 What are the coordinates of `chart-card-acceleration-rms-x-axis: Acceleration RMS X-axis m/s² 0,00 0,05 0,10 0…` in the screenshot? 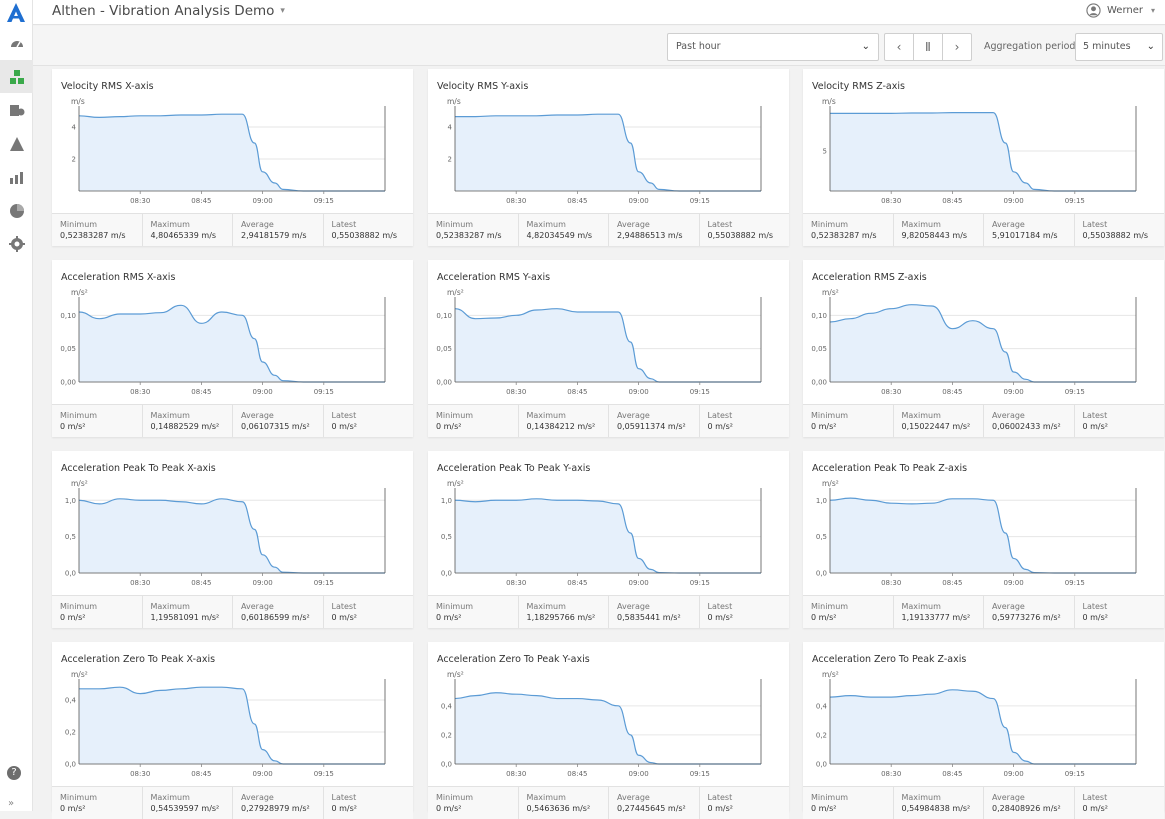 It's located at (232, 348).